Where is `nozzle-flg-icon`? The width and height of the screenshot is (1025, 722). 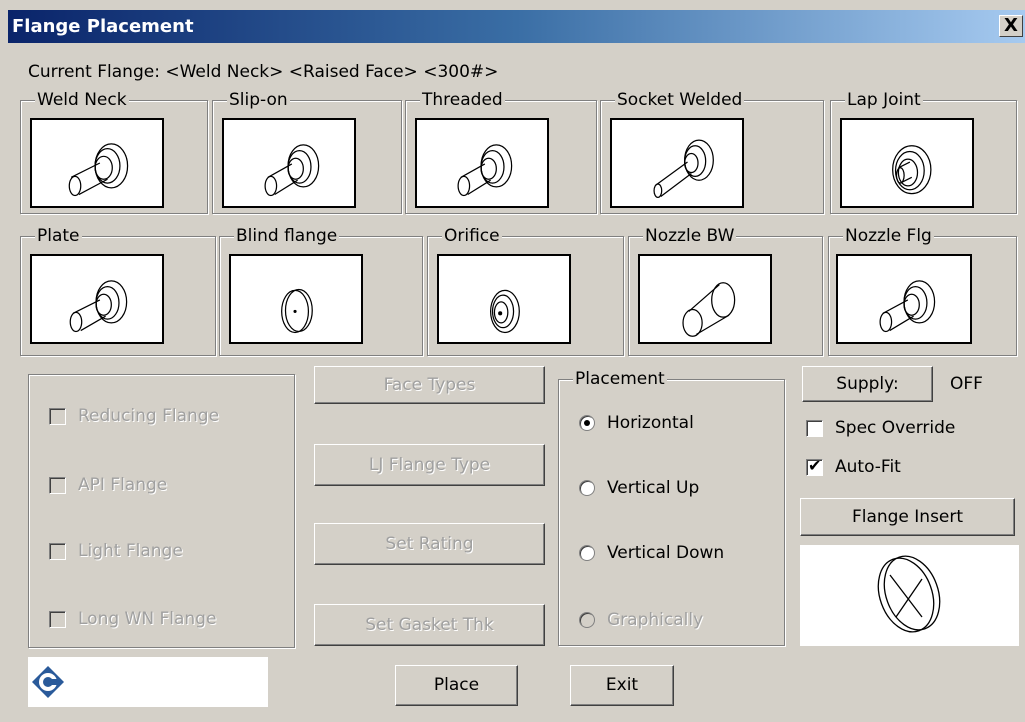
nozzle-flg-icon is located at coordinates (904, 299).